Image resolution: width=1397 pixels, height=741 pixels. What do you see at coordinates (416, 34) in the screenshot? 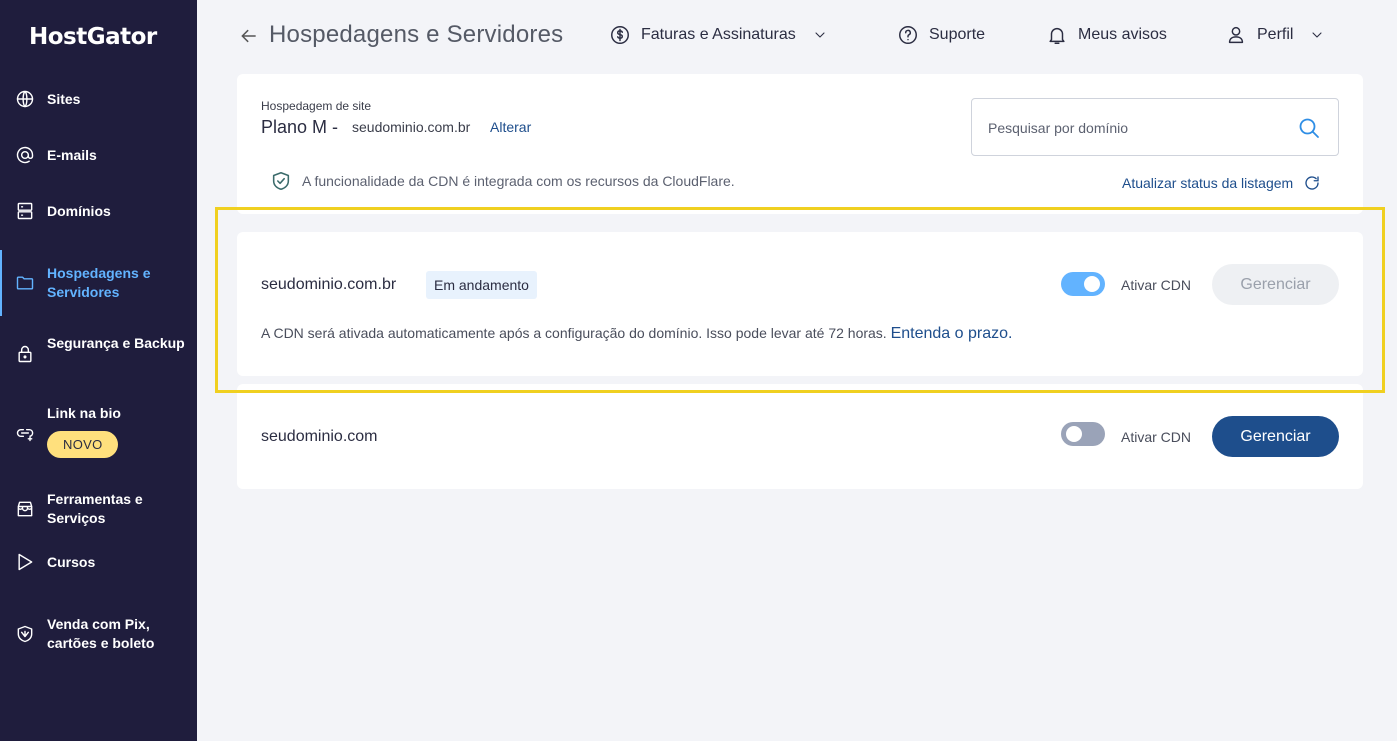
I see `page-title: Hospedagens e Servidores` at bounding box center [416, 34].